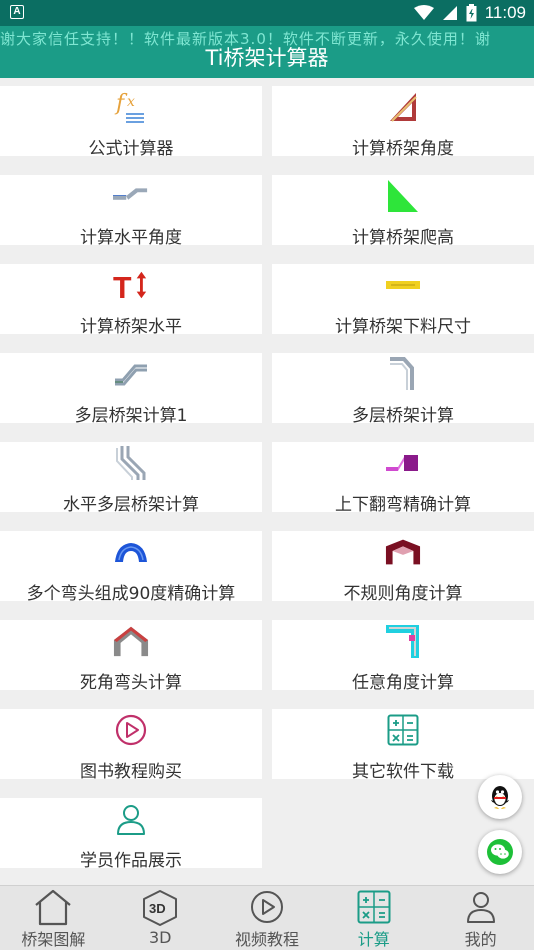 The height and width of the screenshot is (950, 534). What do you see at coordinates (403, 107) in the screenshot?
I see `triangle-ruler-icon` at bounding box center [403, 107].